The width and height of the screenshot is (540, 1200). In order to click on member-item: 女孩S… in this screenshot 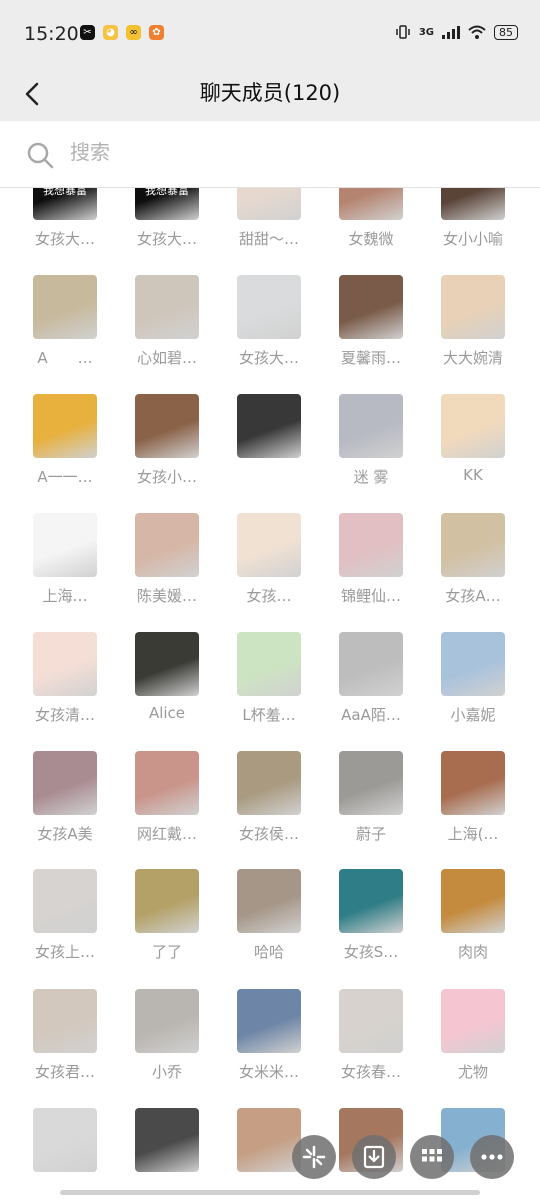, I will do `click(371, 924)`.